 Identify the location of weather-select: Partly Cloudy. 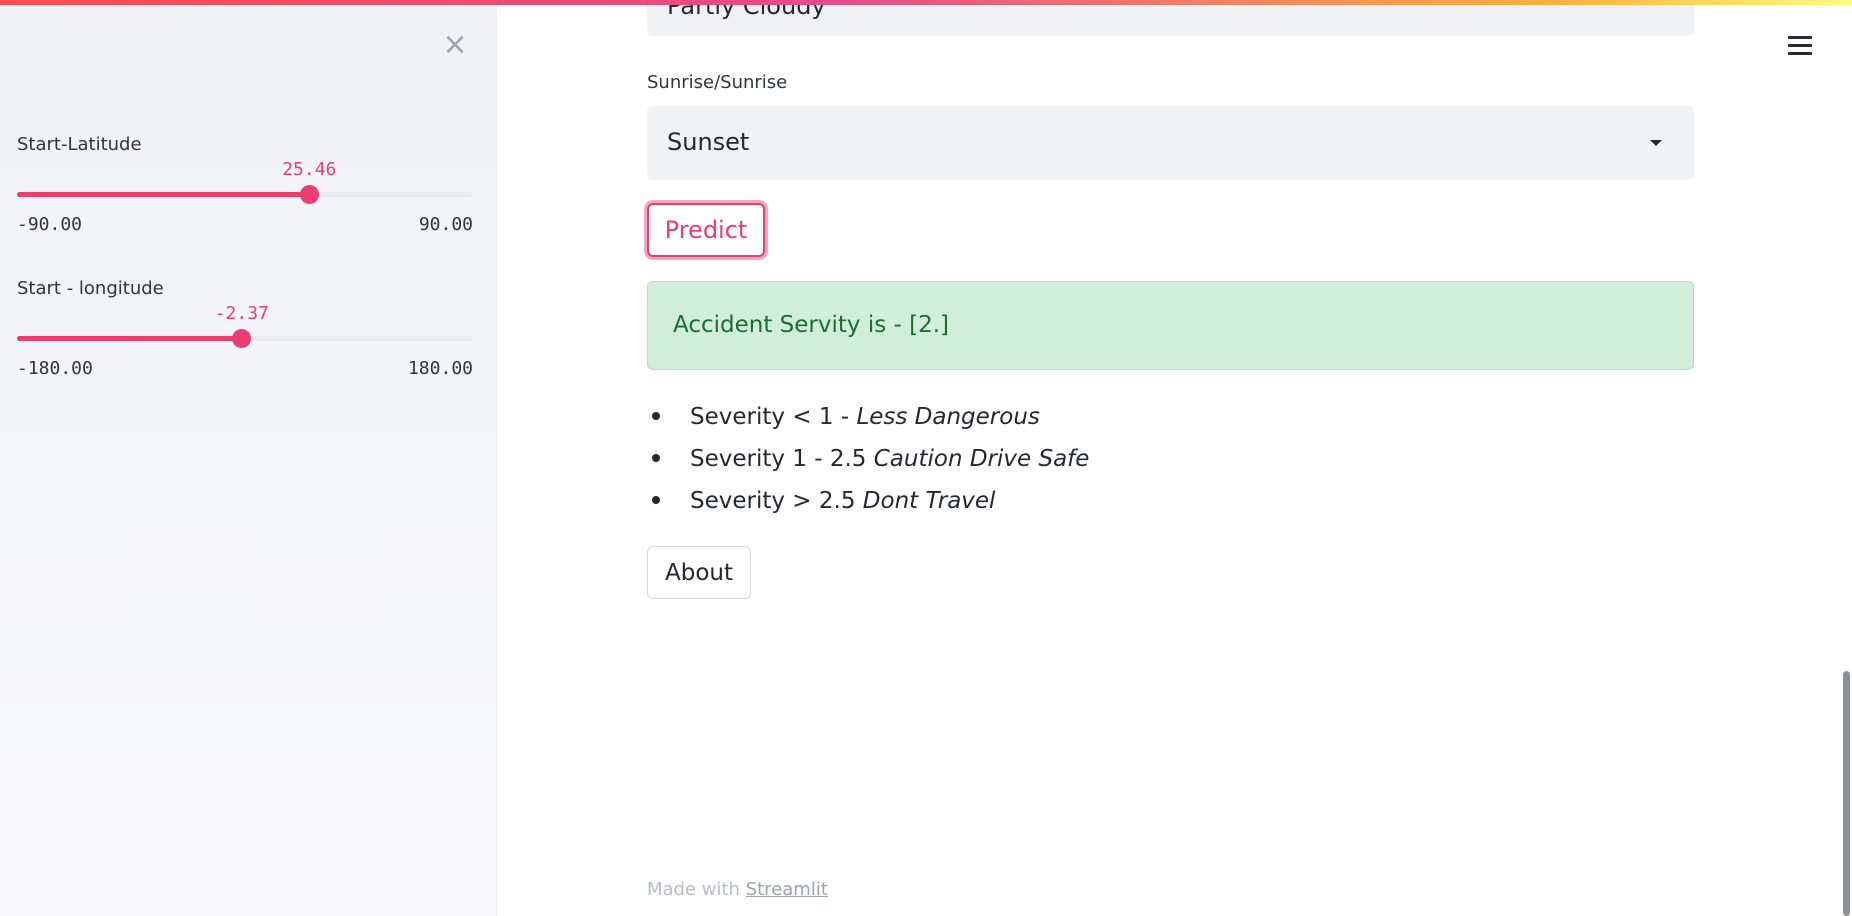
(1170, 18).